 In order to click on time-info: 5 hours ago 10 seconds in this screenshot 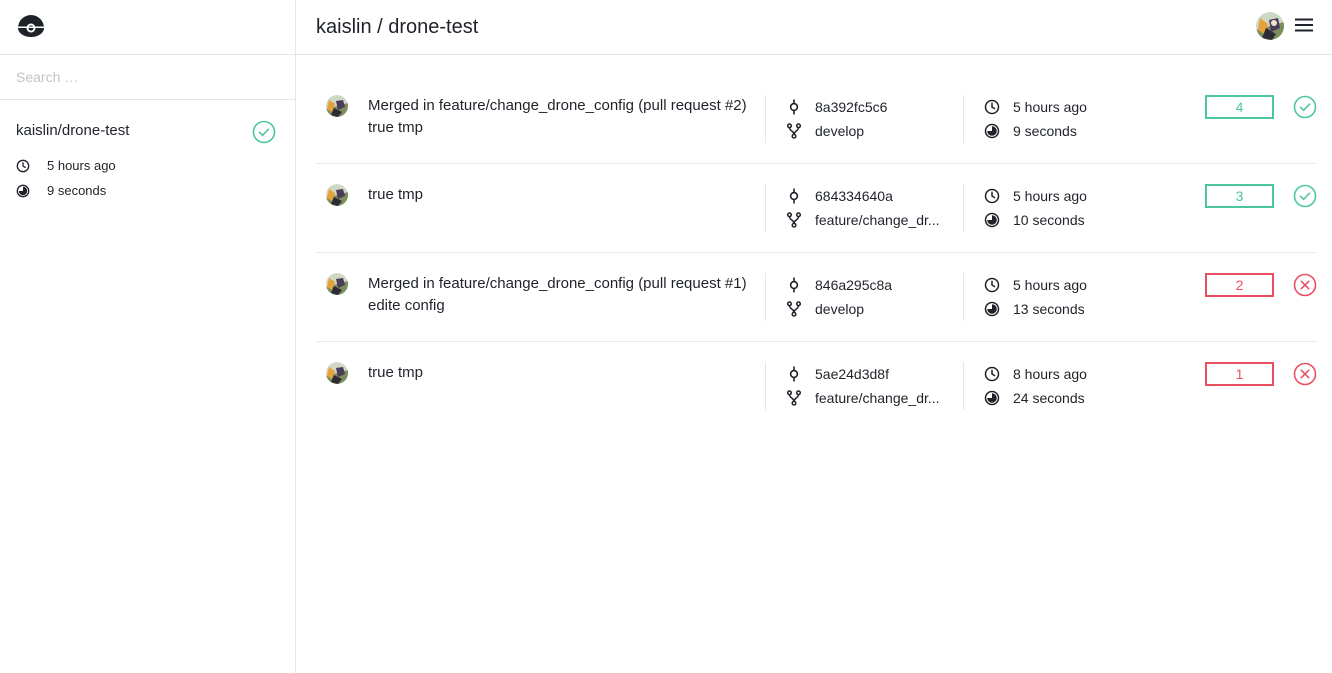, I will do `click(1063, 208)`.